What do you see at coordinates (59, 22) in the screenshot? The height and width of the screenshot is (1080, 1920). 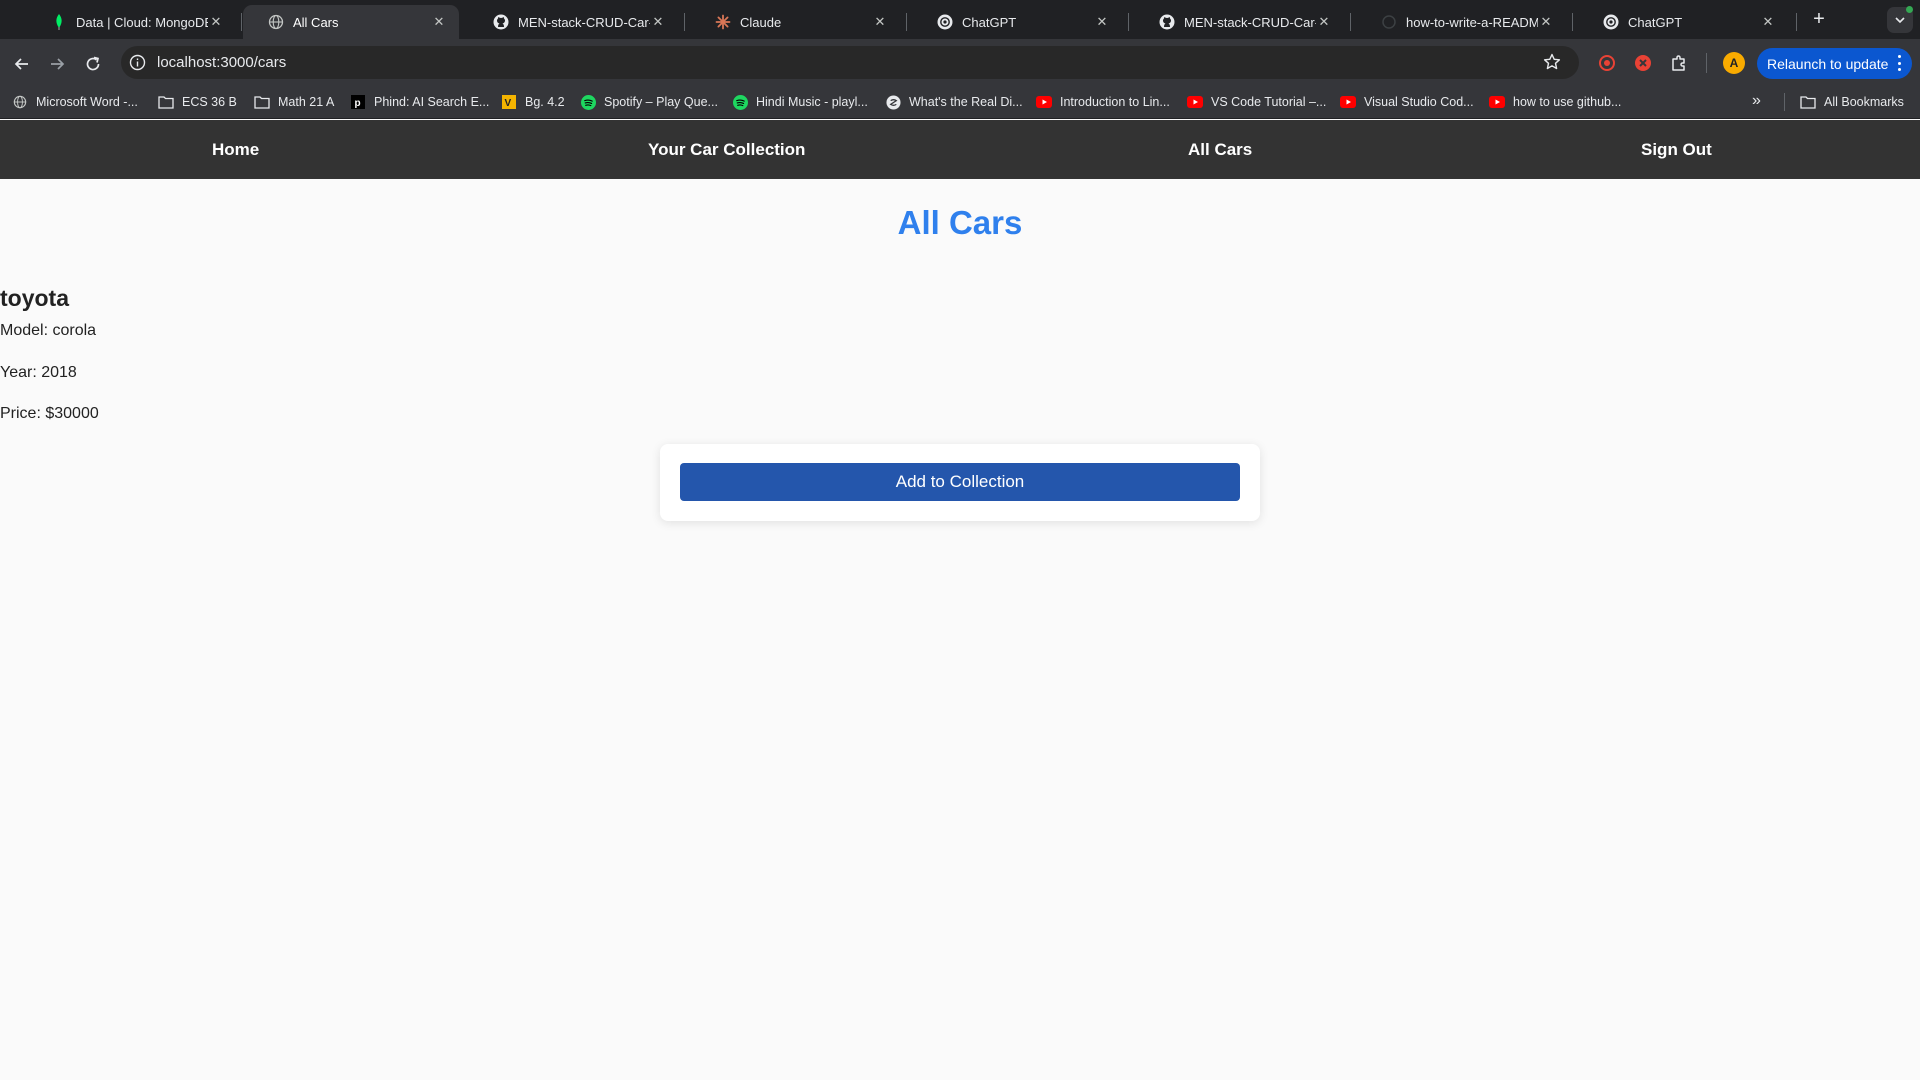 I see `mongodb-leaf-icon` at bounding box center [59, 22].